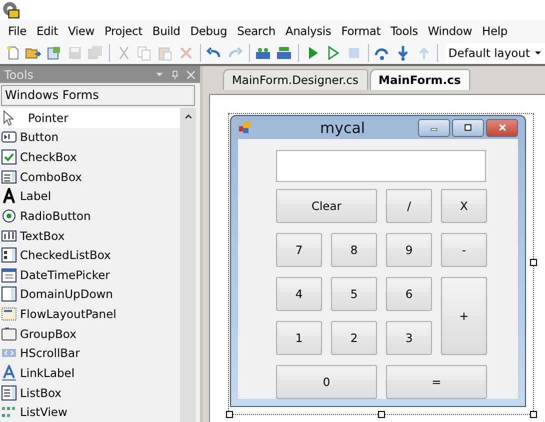  What do you see at coordinates (144, 53) in the screenshot?
I see `copy-icon` at bounding box center [144, 53].